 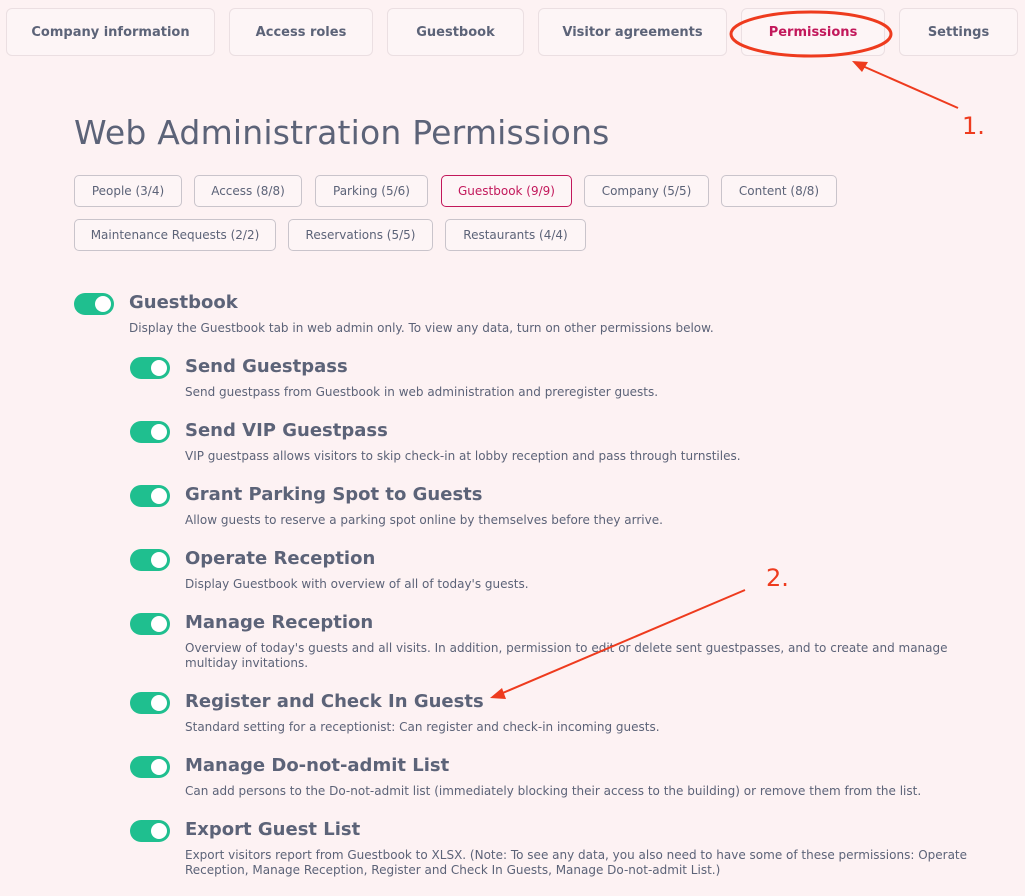 I want to click on tab-label: Access roles, so click(x=301, y=32).